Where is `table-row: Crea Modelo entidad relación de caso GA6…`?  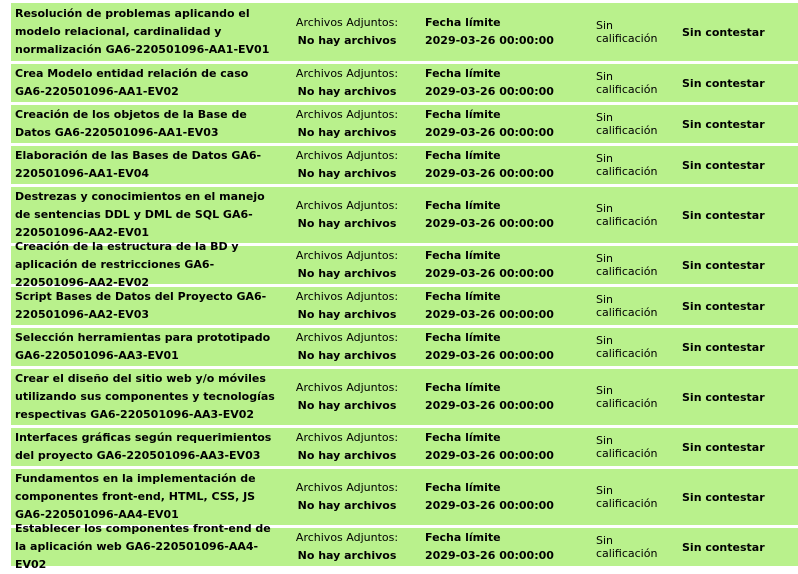
table-row: Crea Modelo entidad relación de caso GA6… is located at coordinates (404, 84).